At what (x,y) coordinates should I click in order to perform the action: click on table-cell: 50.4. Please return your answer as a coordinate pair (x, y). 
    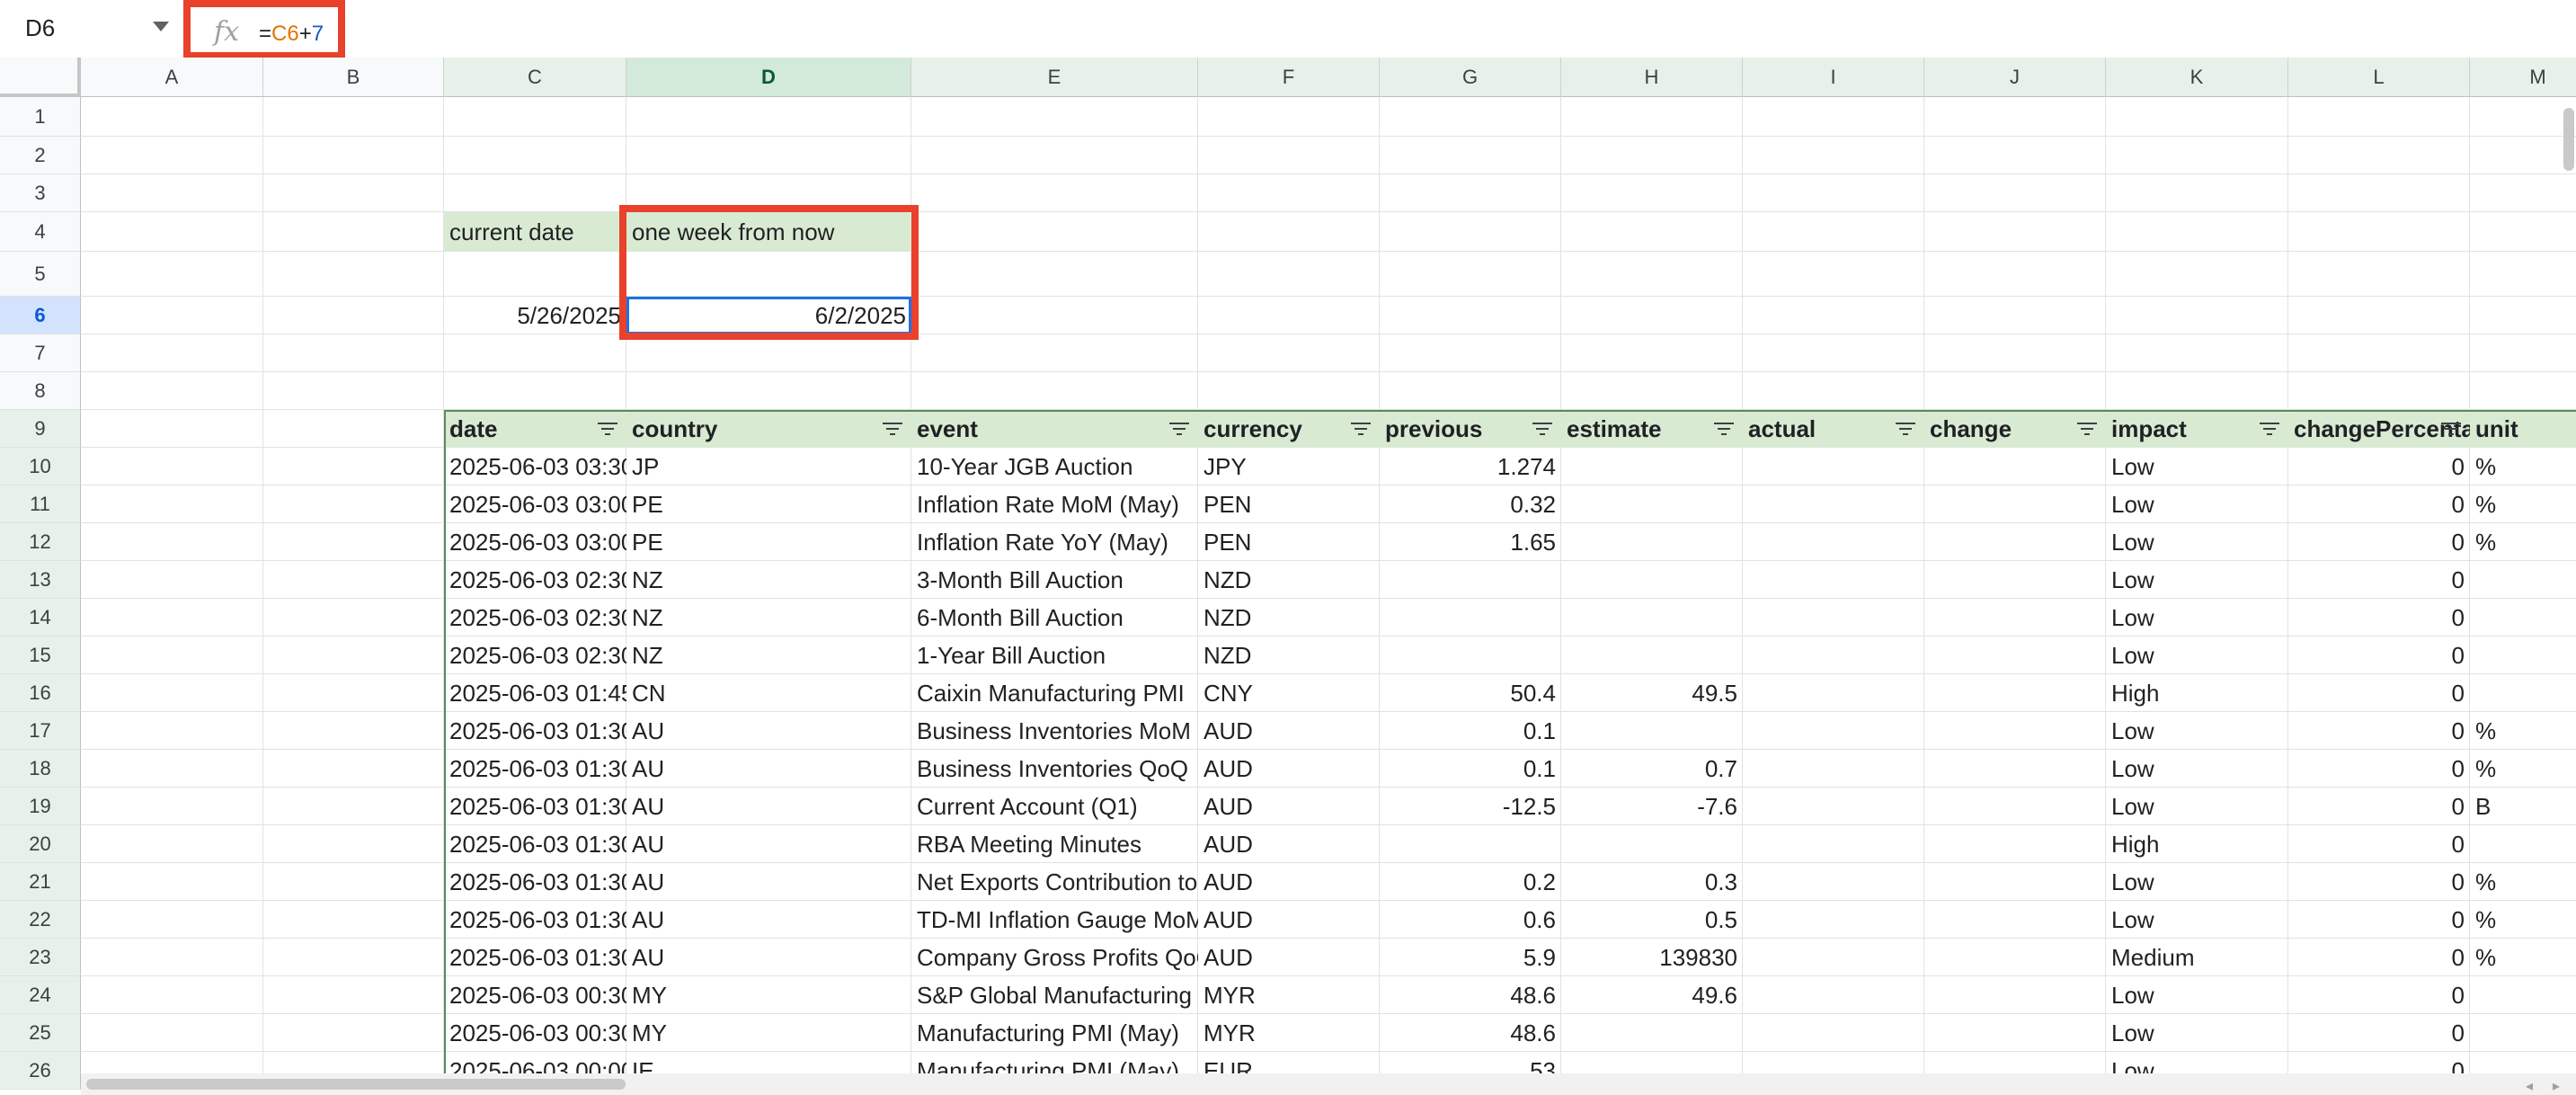
    Looking at the image, I should click on (1470, 693).